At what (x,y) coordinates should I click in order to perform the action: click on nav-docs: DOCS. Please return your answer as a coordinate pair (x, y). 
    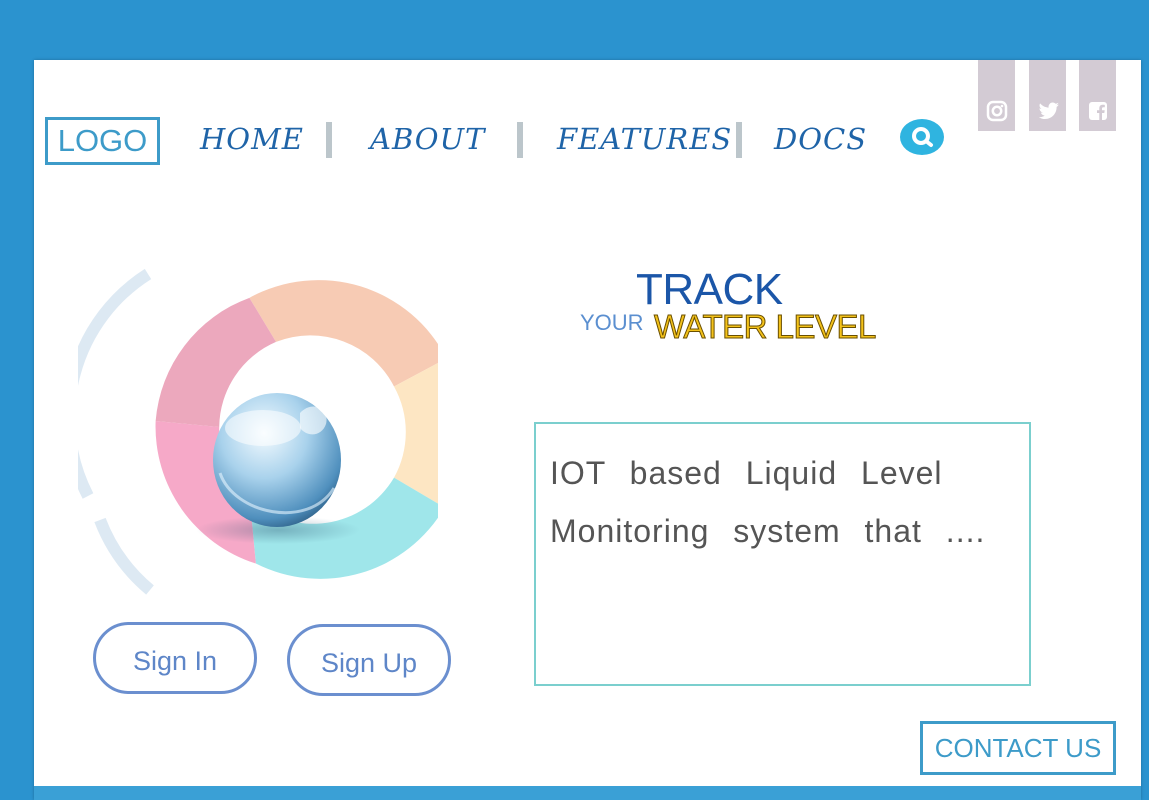
    Looking at the image, I should click on (820, 139).